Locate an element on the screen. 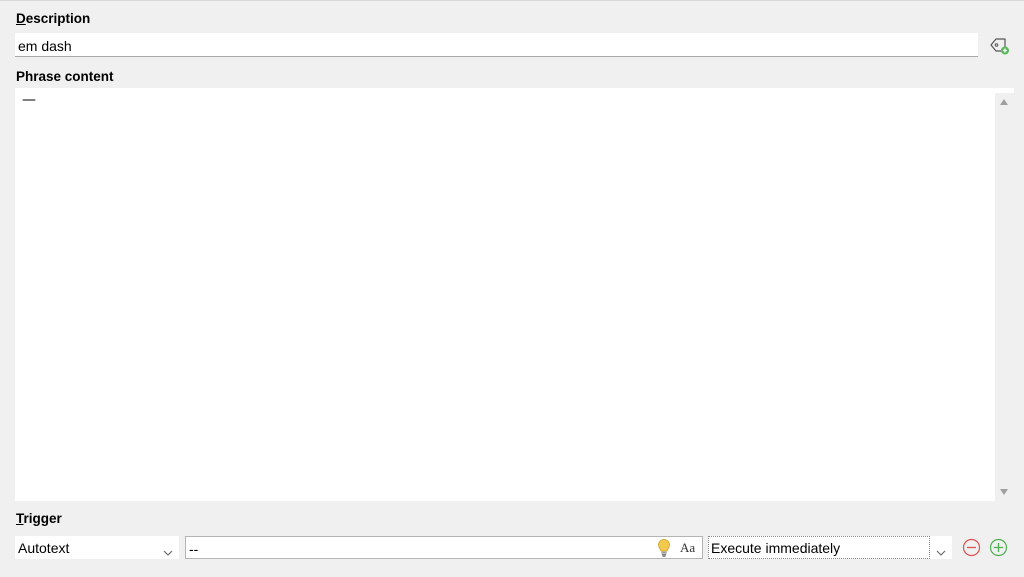 The image size is (1024, 577). minus-circle-icon is located at coordinates (971, 547).